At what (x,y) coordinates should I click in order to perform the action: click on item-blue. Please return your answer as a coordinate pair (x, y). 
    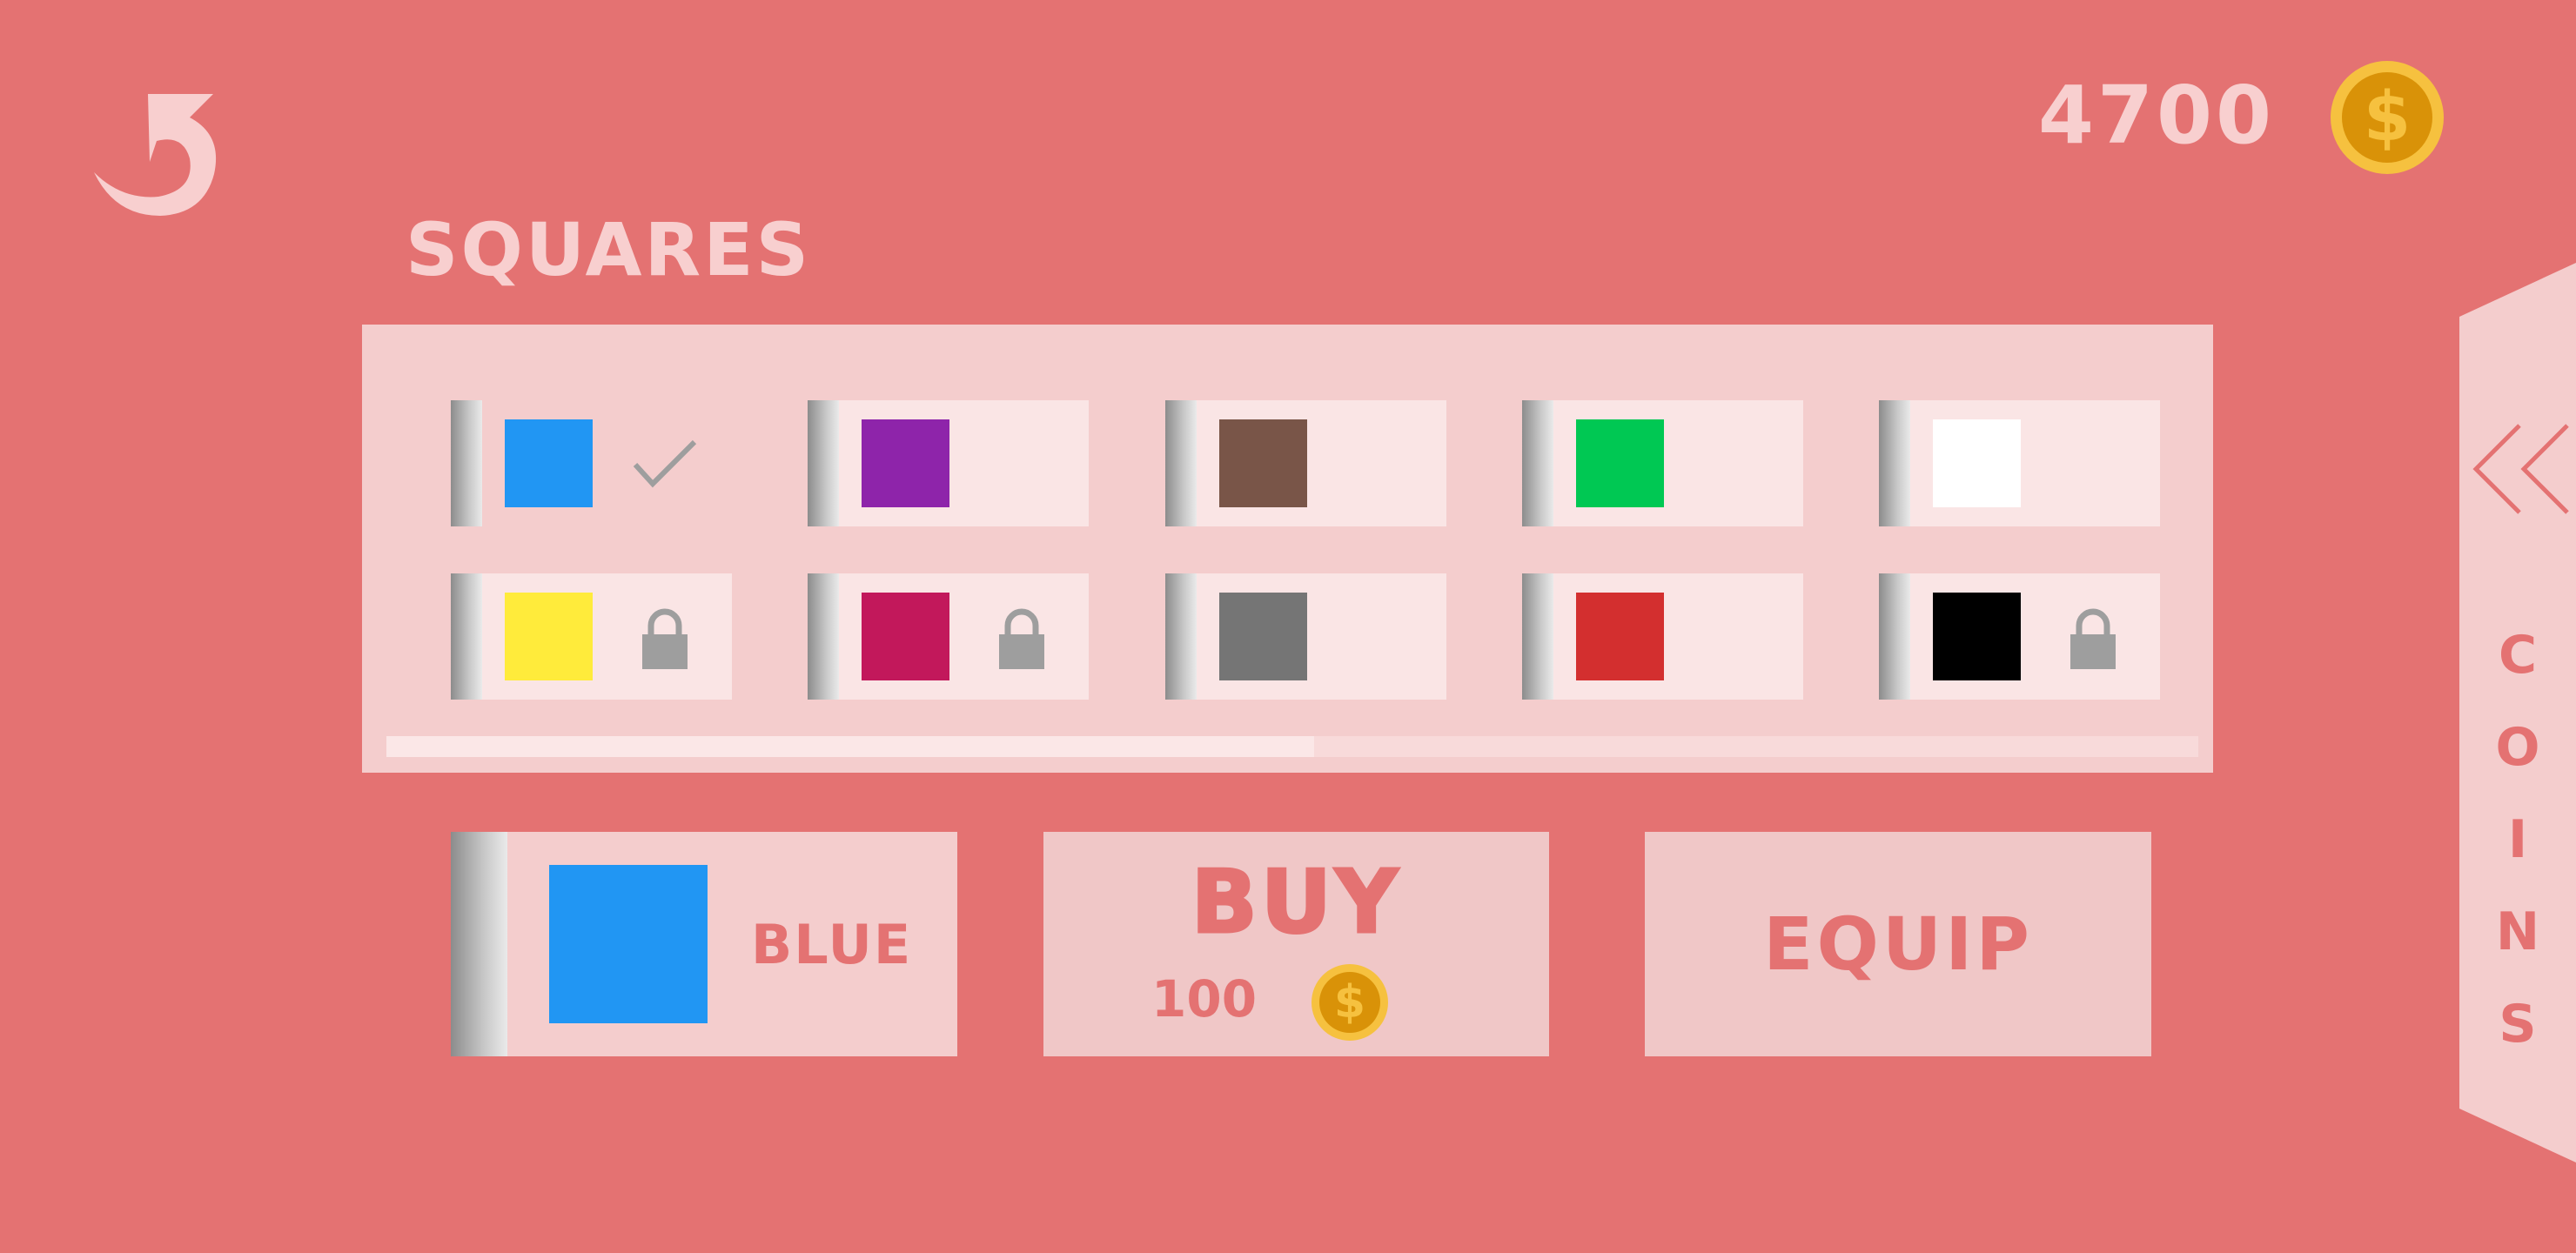
    Looking at the image, I should click on (591, 463).